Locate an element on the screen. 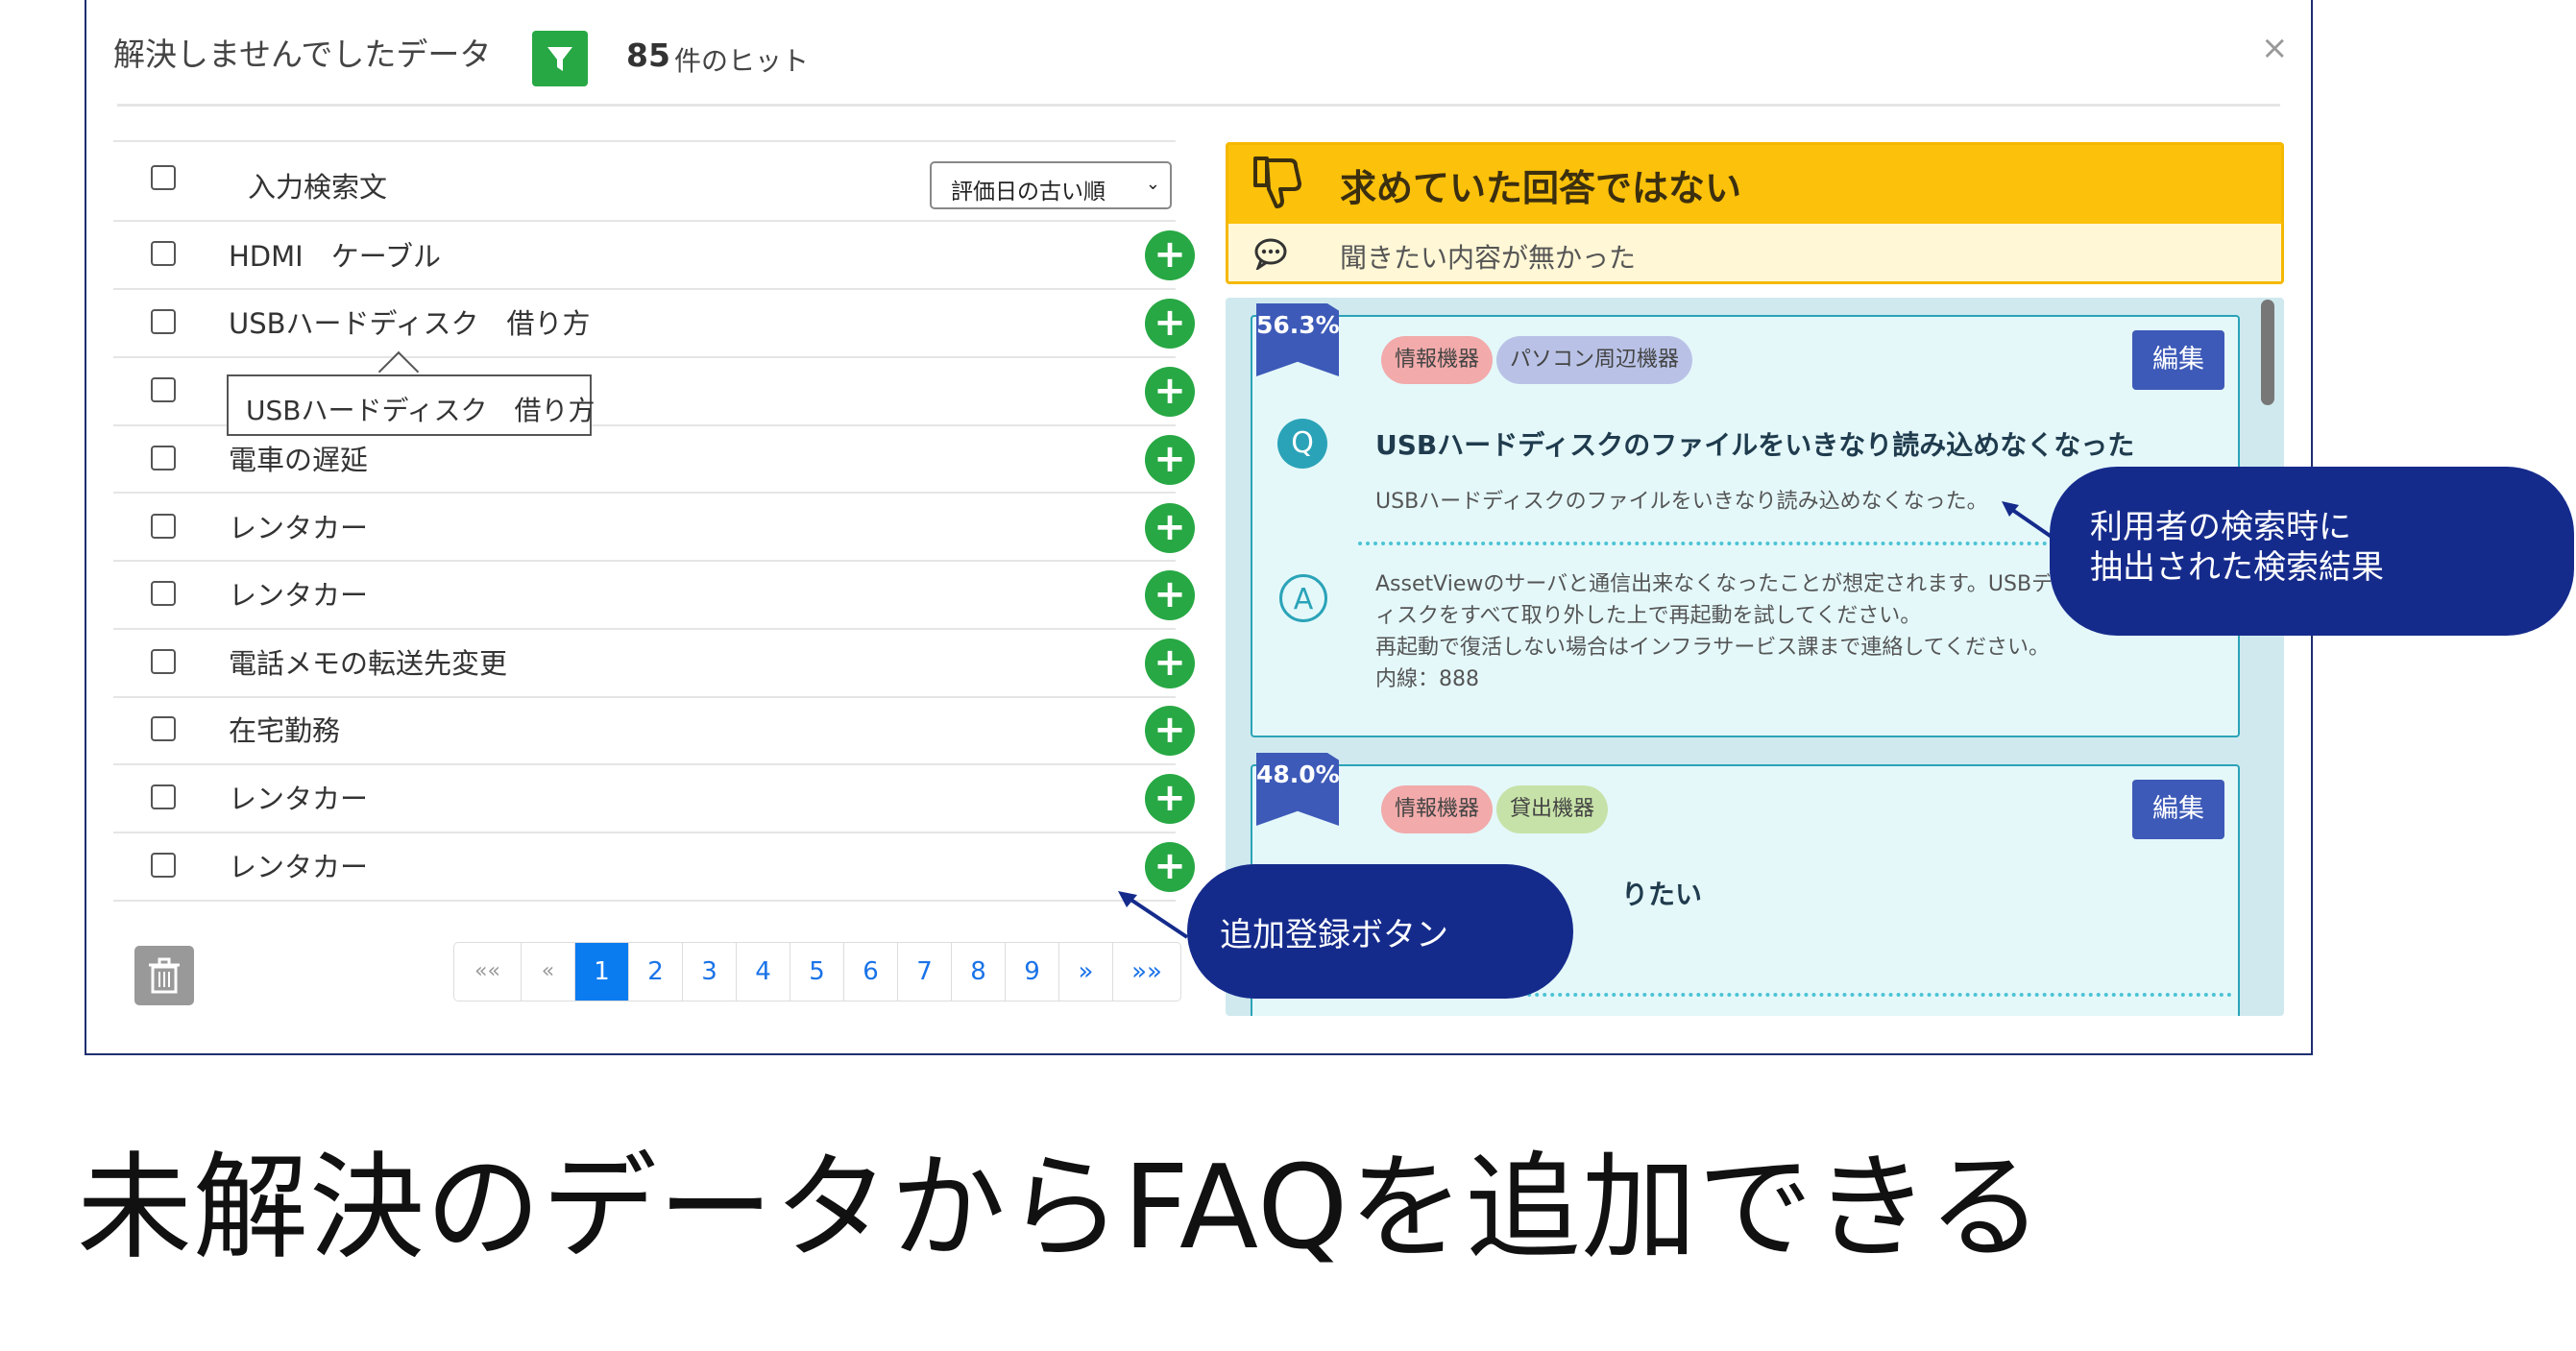  sort-select-value: 評価日の古い順 is located at coordinates (1028, 192).